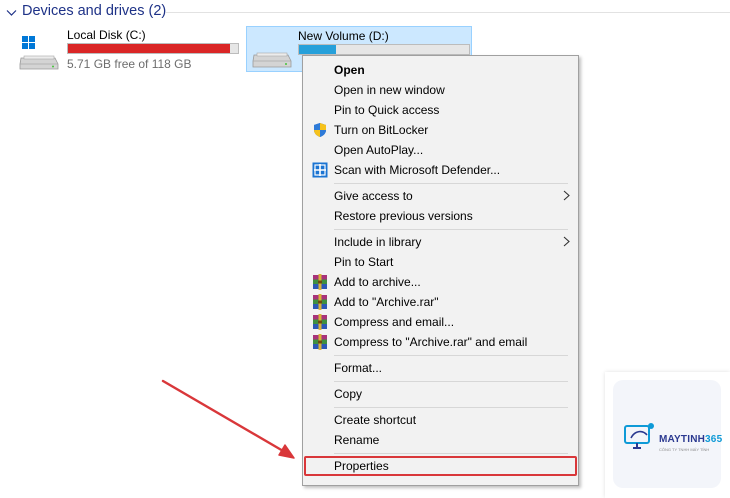  Describe the element at coordinates (684, 449) in the screenshot. I see `logo-tagline: CÔNG TY TNHH MÁY TÍNH` at that location.